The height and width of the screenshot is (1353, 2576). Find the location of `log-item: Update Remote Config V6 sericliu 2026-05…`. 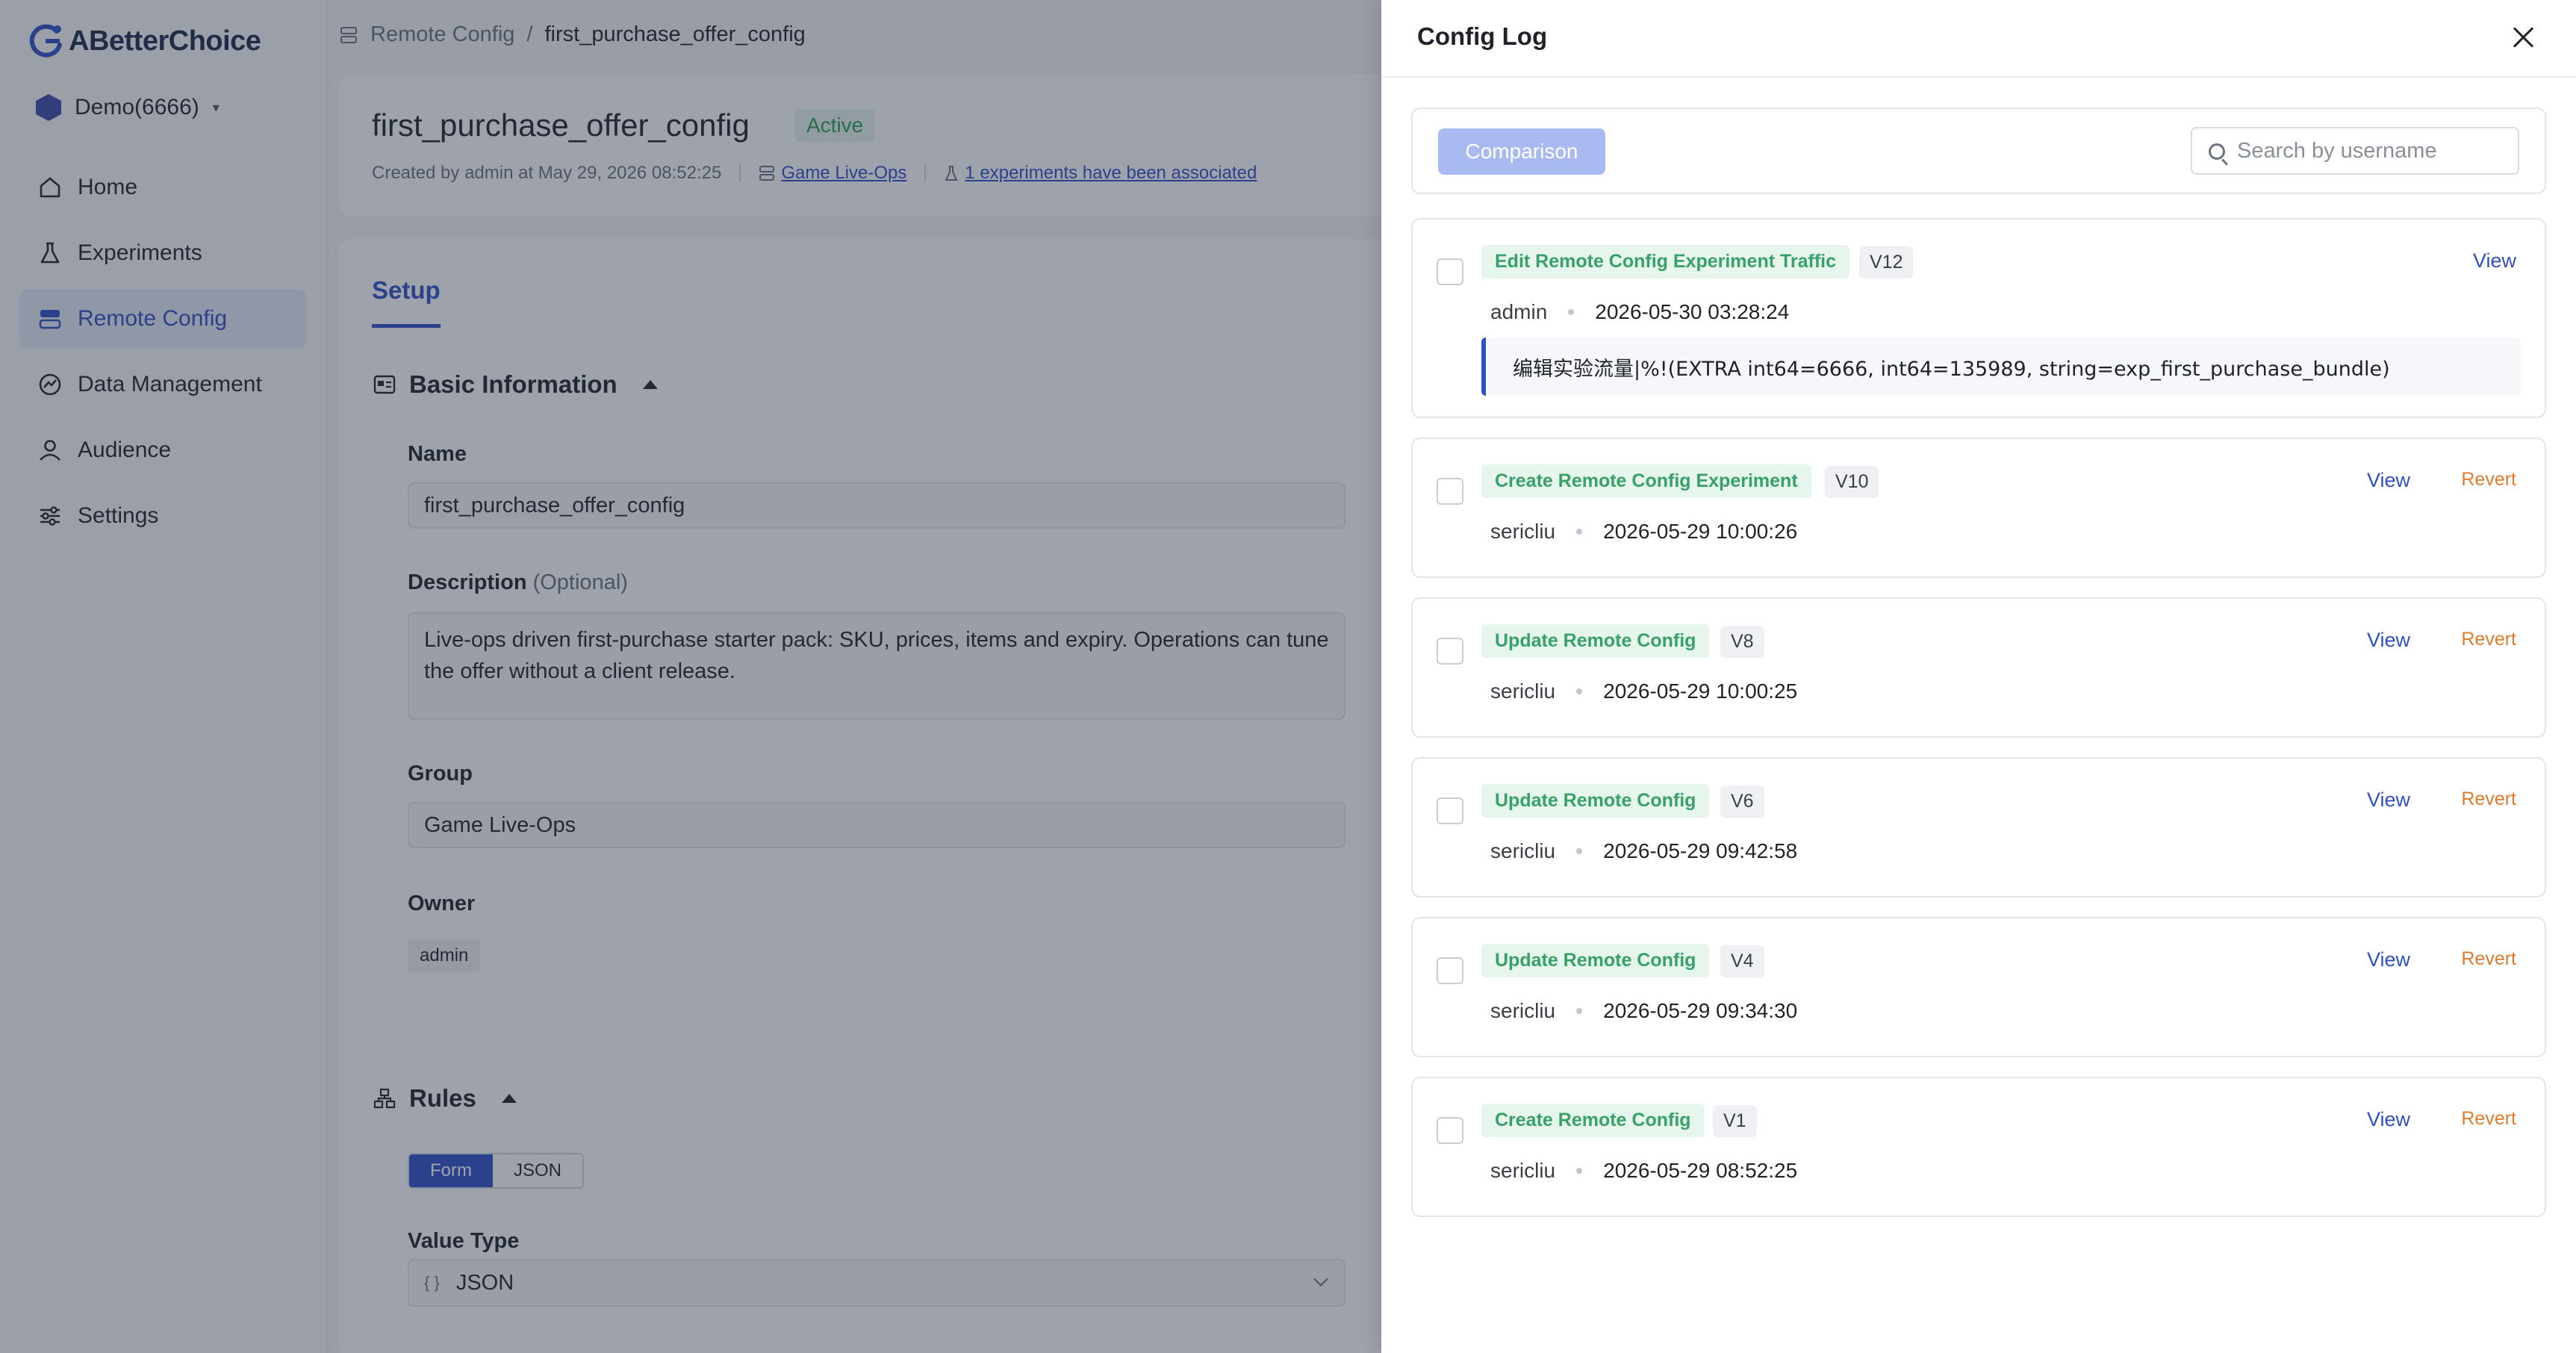

log-item: Update Remote Config V6 sericliu 2026-05… is located at coordinates (1978, 827).